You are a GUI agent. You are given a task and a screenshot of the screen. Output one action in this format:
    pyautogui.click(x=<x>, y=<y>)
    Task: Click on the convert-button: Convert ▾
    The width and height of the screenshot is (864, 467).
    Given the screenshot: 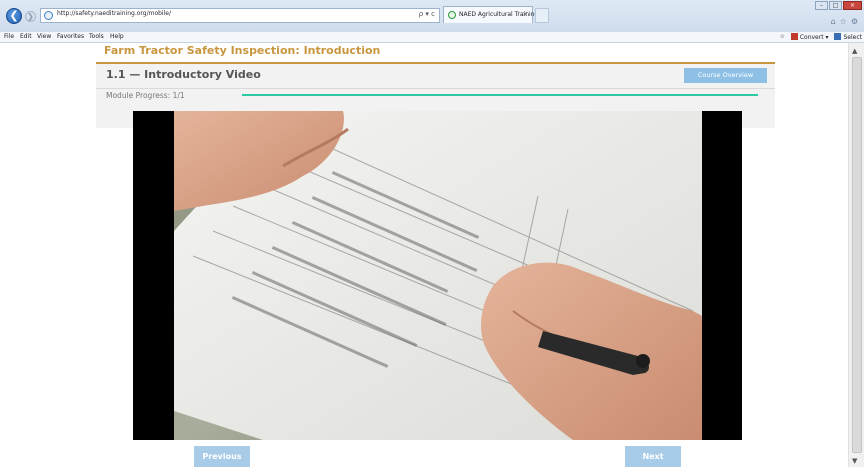 What is the action you would take?
    pyautogui.click(x=809, y=37)
    